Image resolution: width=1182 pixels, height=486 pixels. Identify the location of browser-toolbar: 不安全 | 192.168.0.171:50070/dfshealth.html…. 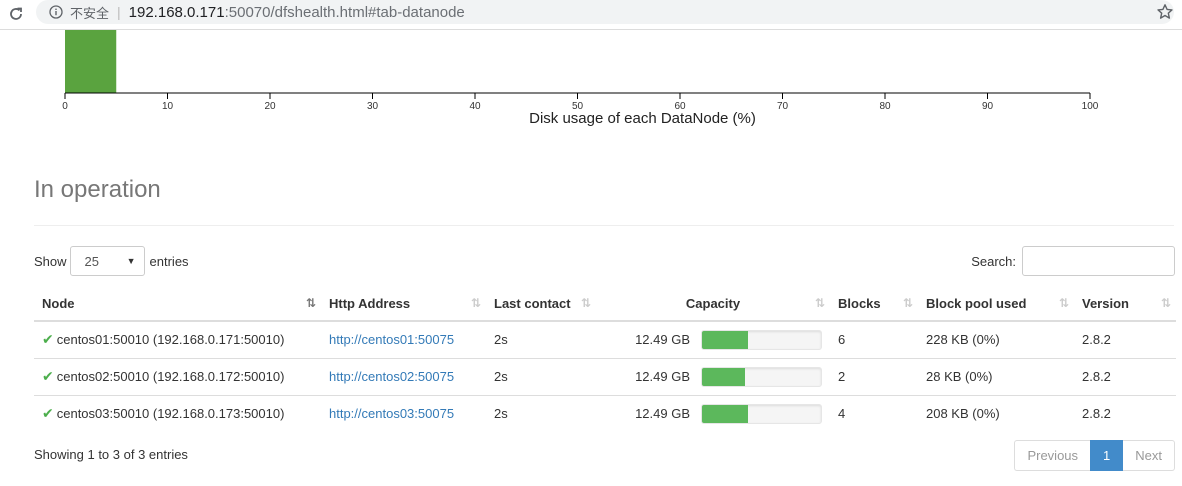
(591, 15).